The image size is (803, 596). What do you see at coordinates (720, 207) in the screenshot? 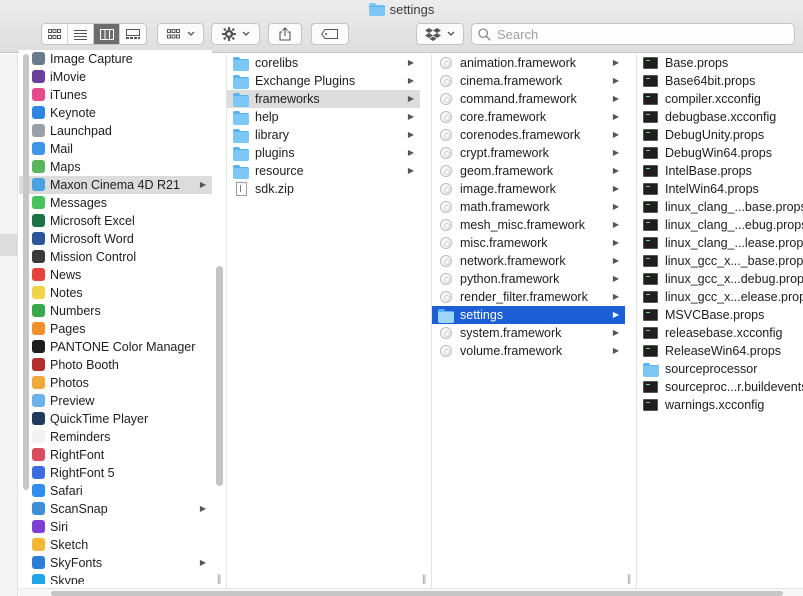
I see `file-item: linux_clang_...base.props` at bounding box center [720, 207].